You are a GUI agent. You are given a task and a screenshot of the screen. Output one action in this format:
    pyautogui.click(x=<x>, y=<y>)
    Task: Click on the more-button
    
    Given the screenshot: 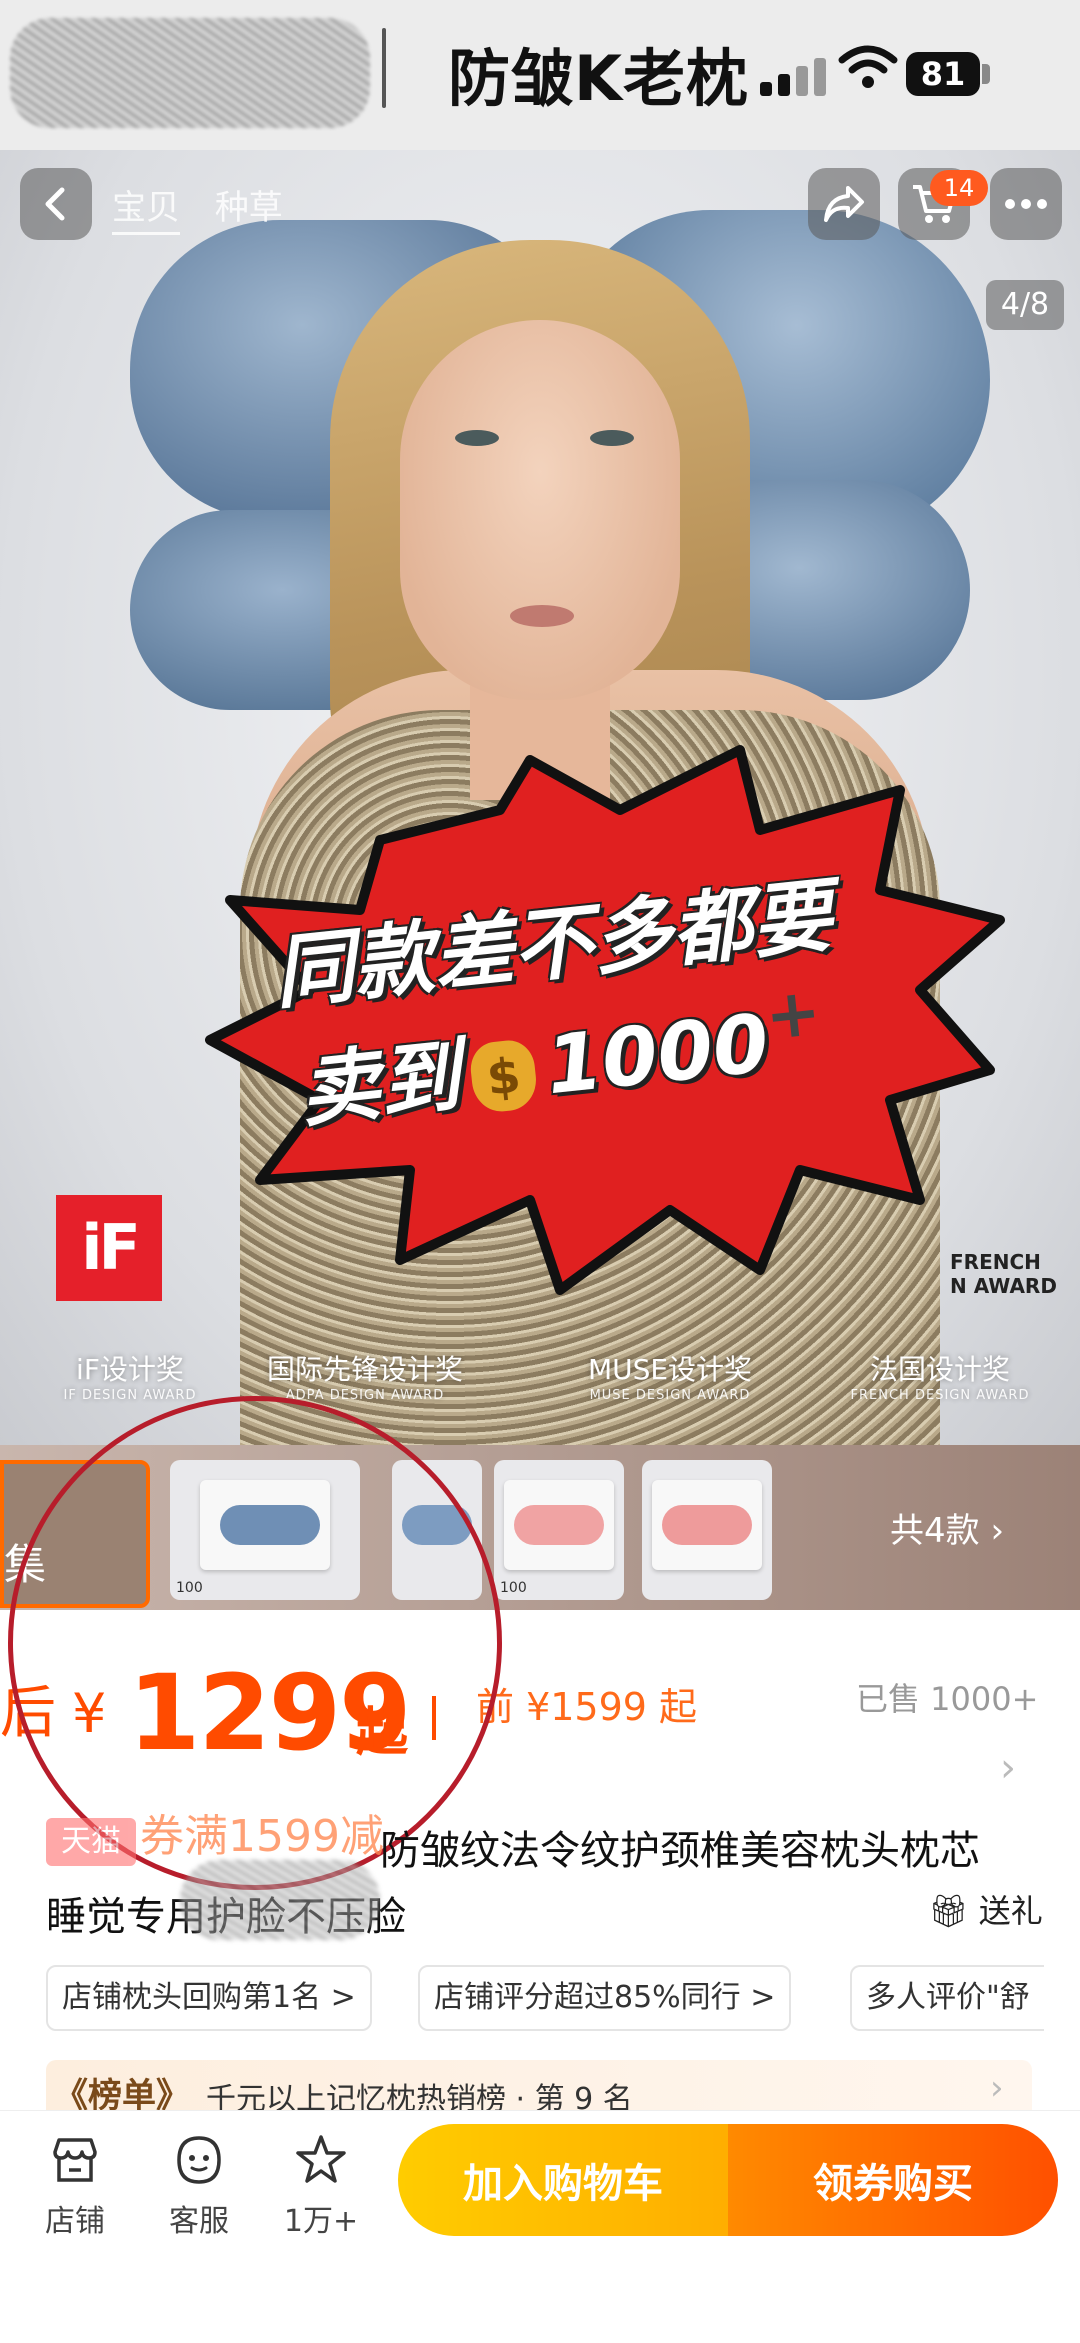 What is the action you would take?
    pyautogui.click(x=1026, y=204)
    